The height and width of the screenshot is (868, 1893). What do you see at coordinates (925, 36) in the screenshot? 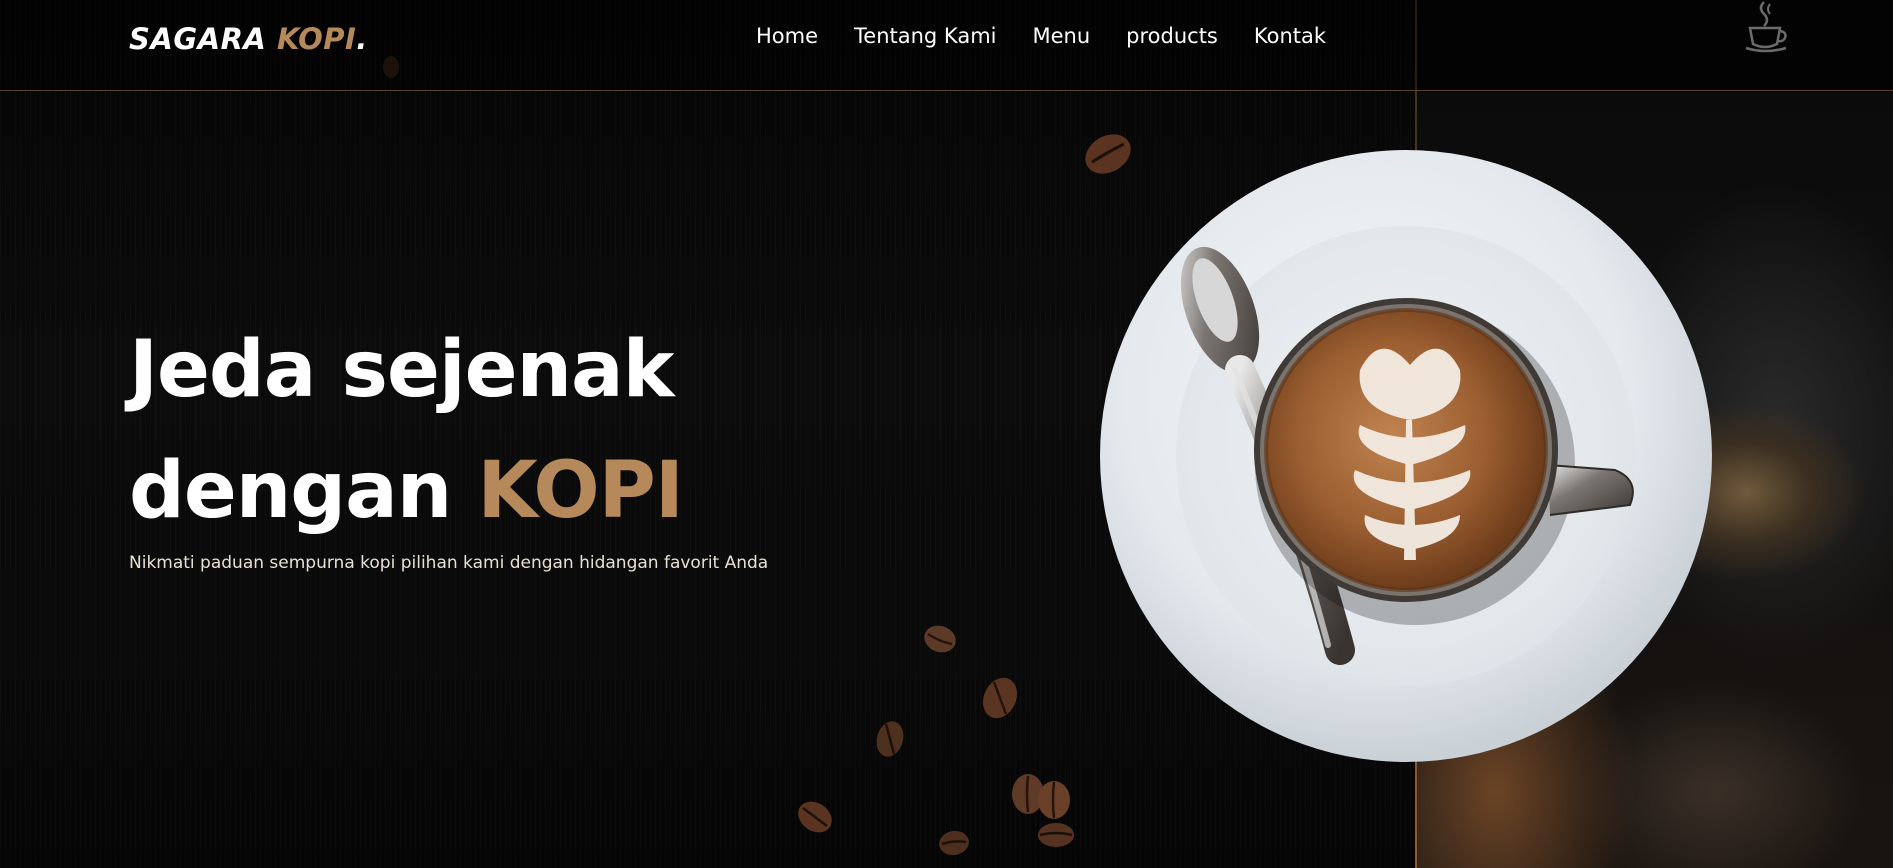
I see `nav-tentang-kami: Tentang Kami` at bounding box center [925, 36].